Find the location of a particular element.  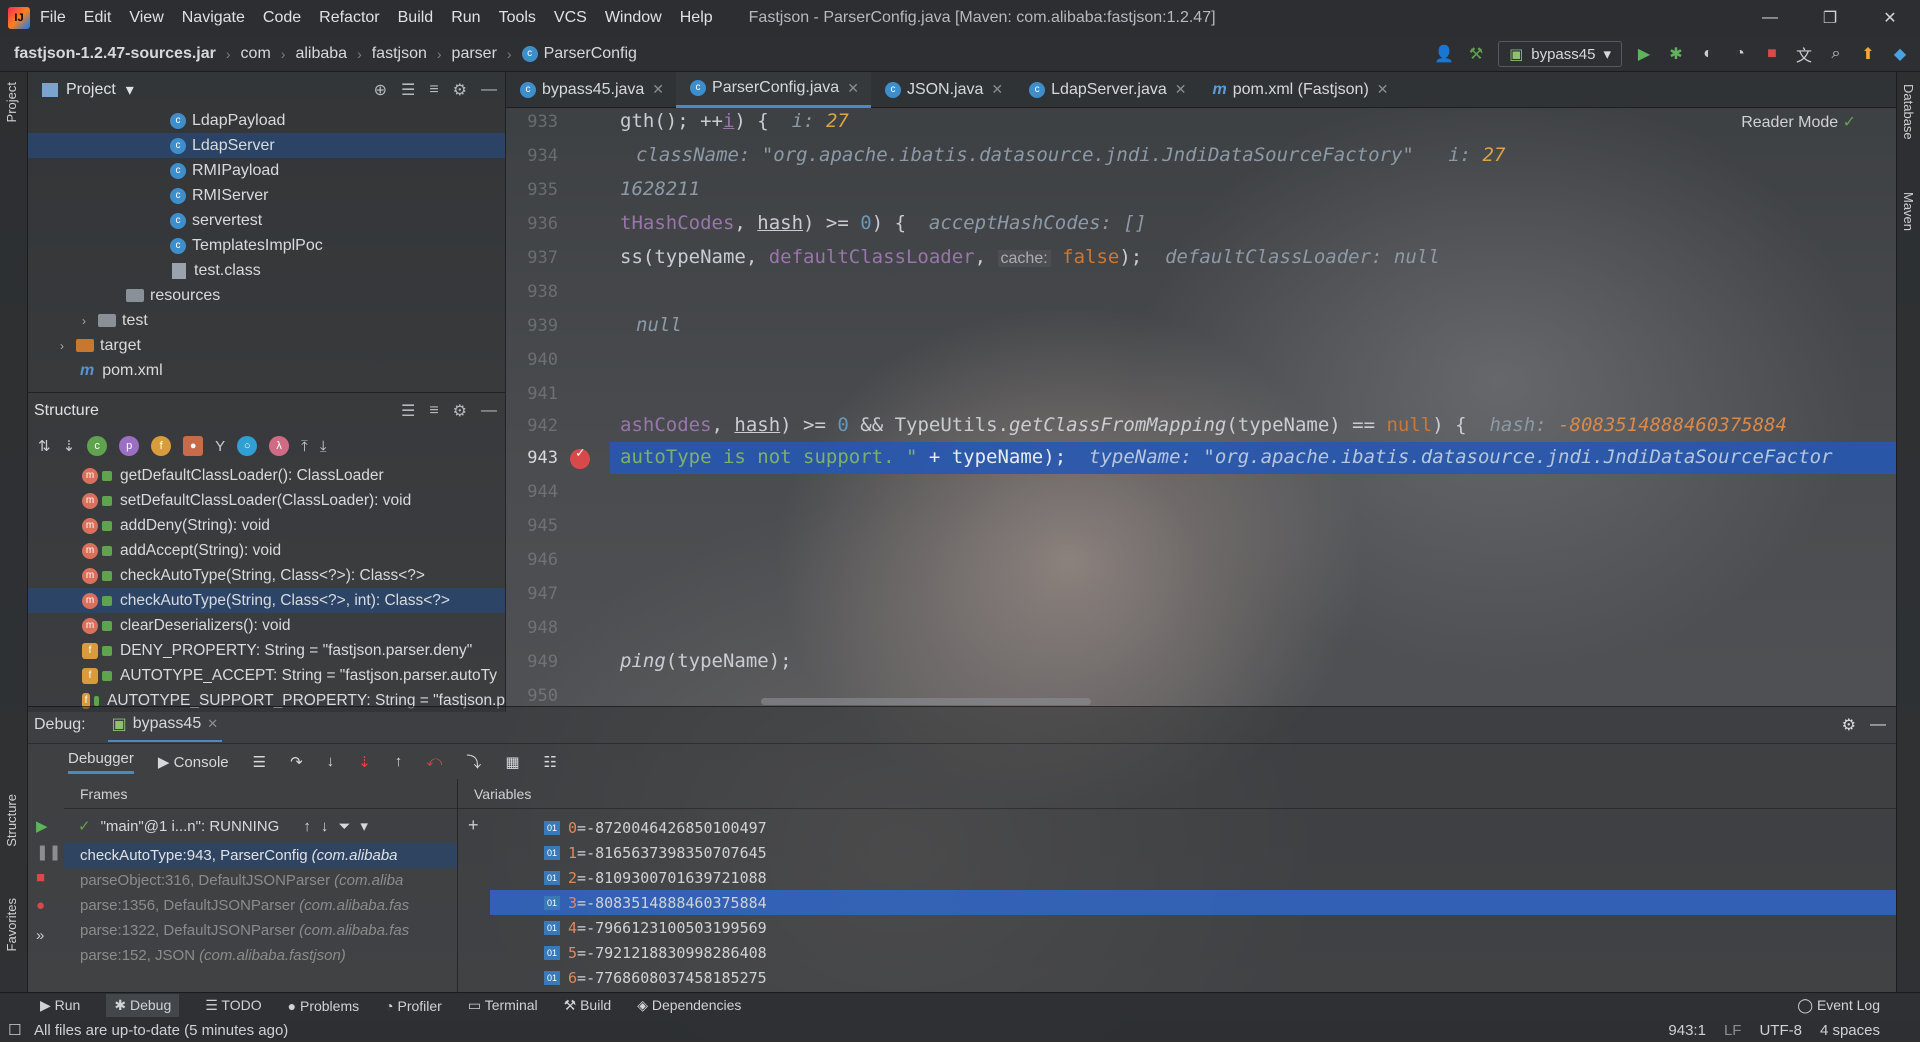

tab-bypass45: c bypass45.java ✕ is located at coordinates (591, 90).